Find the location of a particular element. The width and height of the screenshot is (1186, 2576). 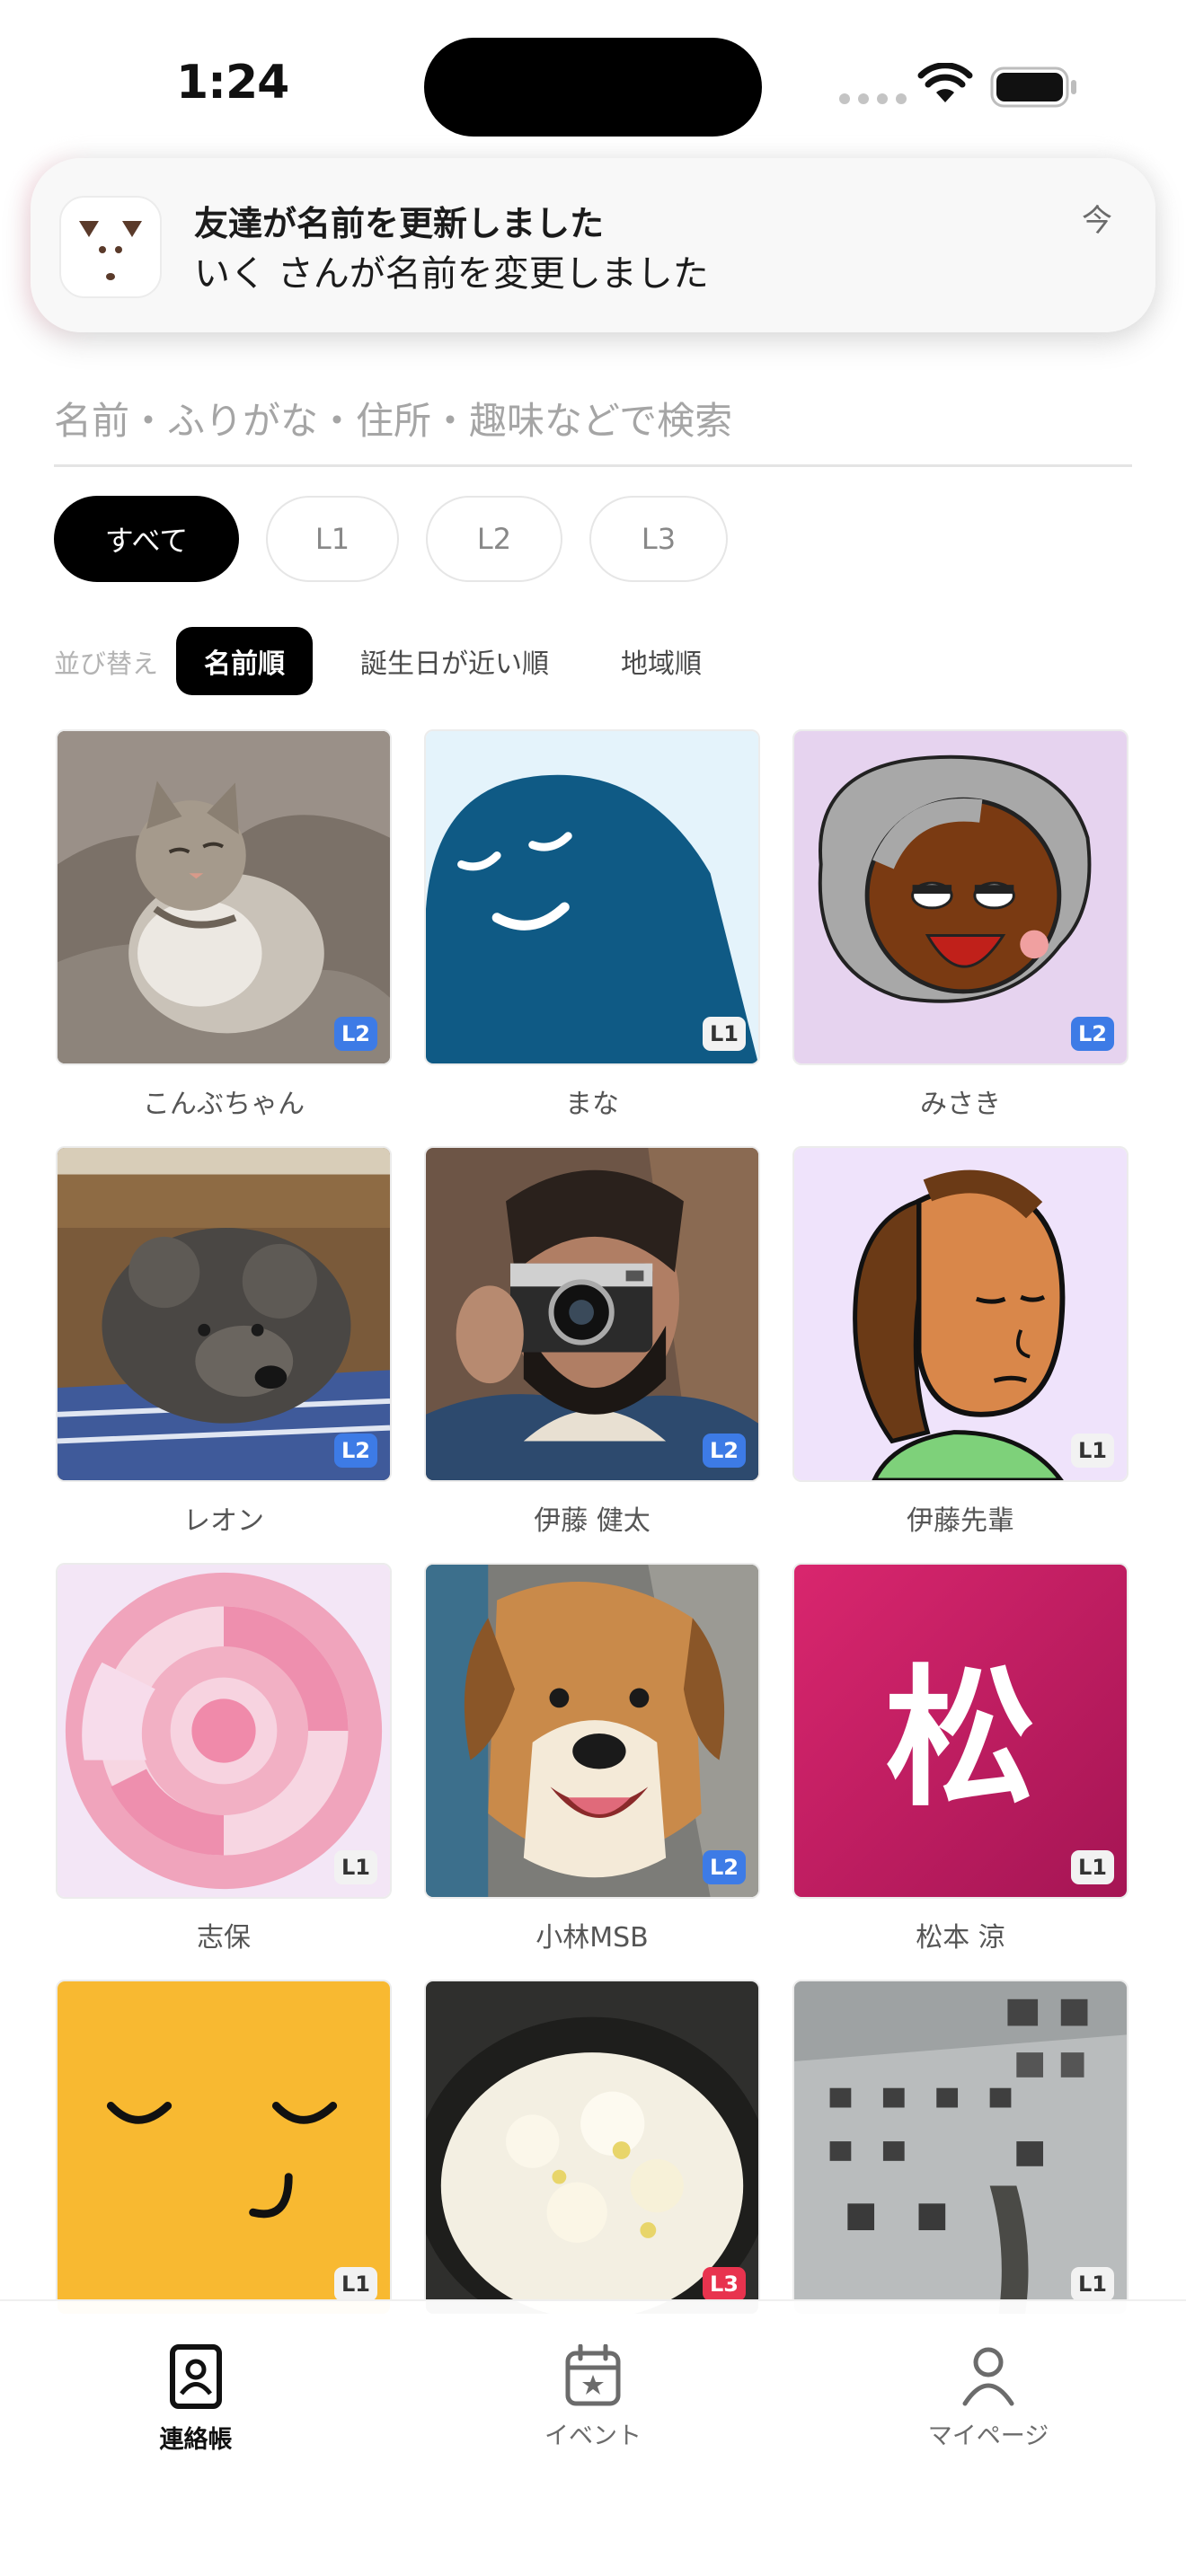

contact-card: L2 こんぶちゃん is located at coordinates (224, 924).